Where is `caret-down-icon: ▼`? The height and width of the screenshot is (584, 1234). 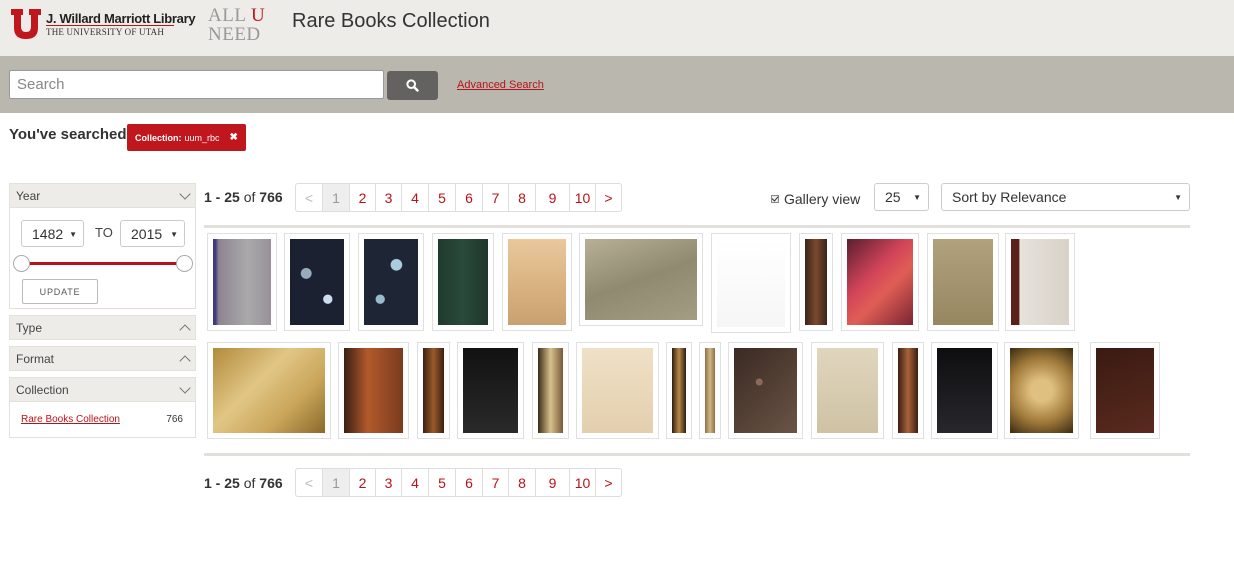 caret-down-icon: ▼ is located at coordinates (73, 234).